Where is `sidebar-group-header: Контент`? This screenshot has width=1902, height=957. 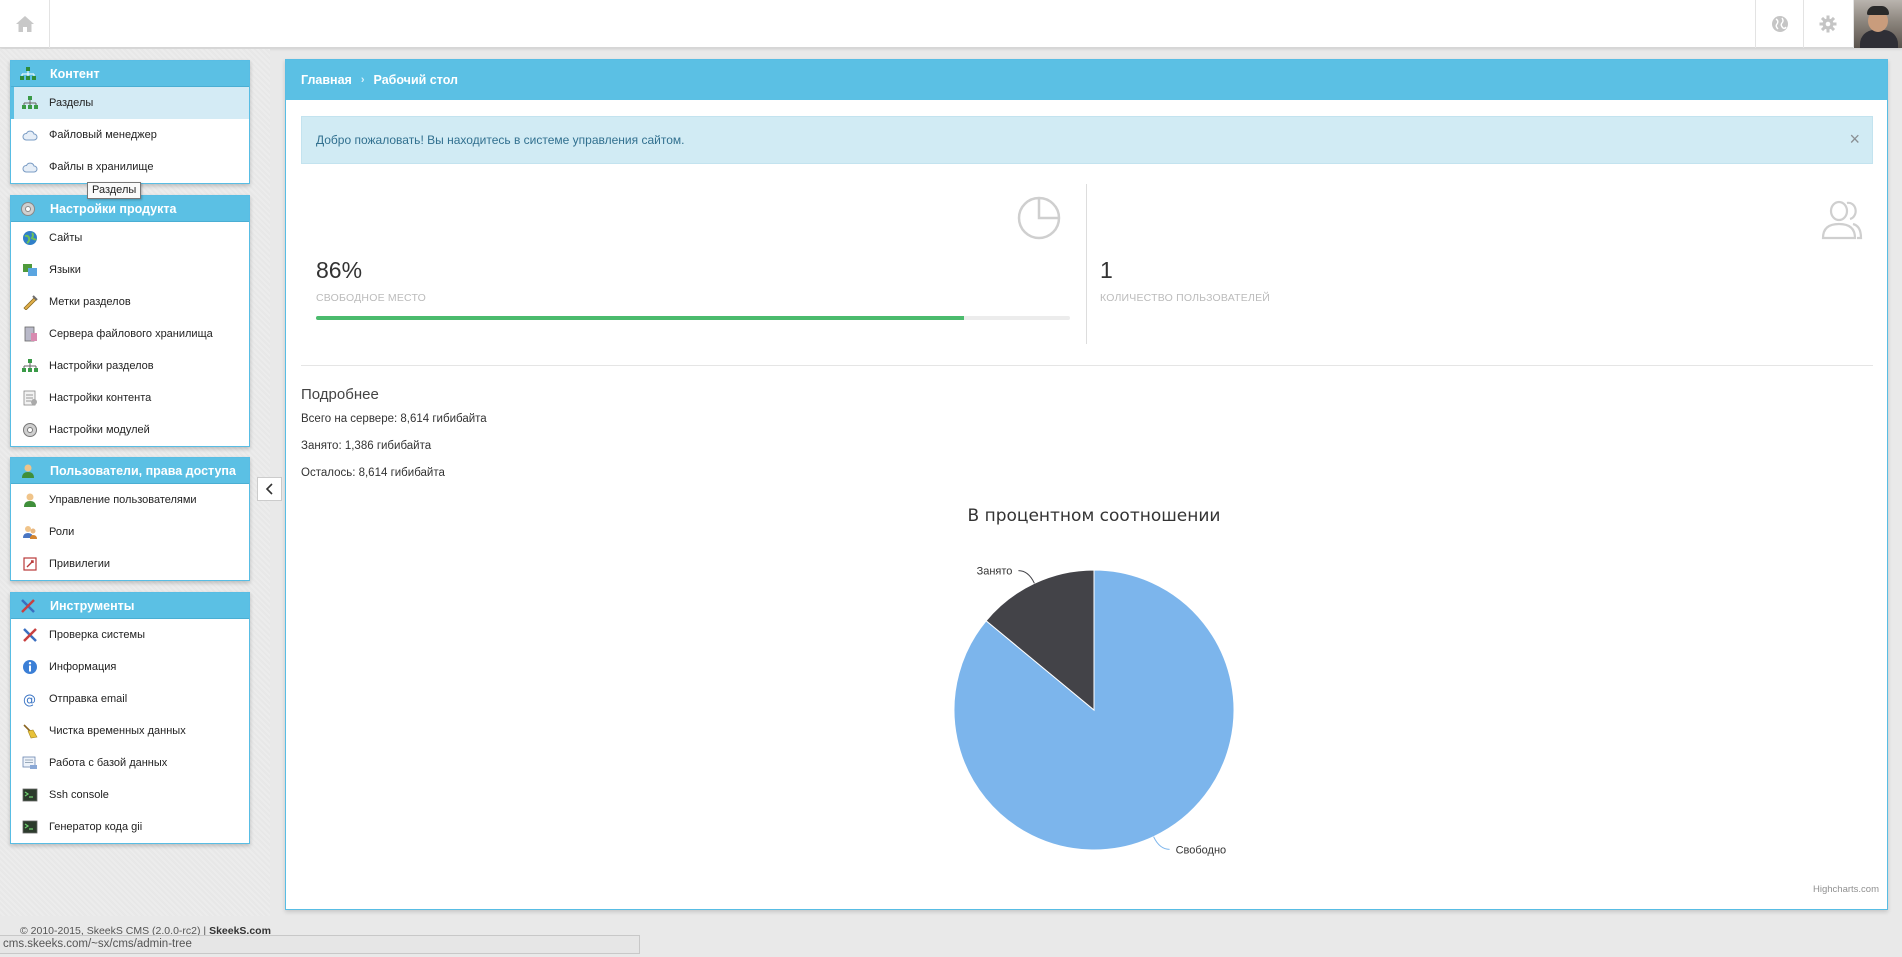
sidebar-group-header: Контент is located at coordinates (130, 74).